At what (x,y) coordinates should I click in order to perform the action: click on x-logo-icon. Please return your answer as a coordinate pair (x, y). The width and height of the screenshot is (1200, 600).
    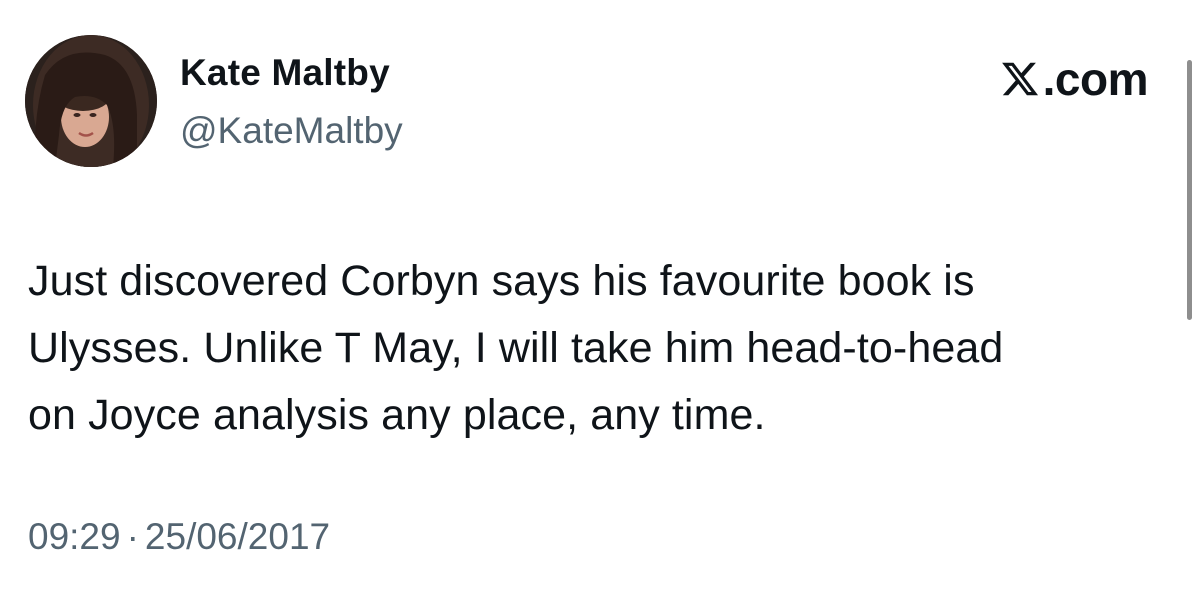
    Looking at the image, I should click on (1019, 79).